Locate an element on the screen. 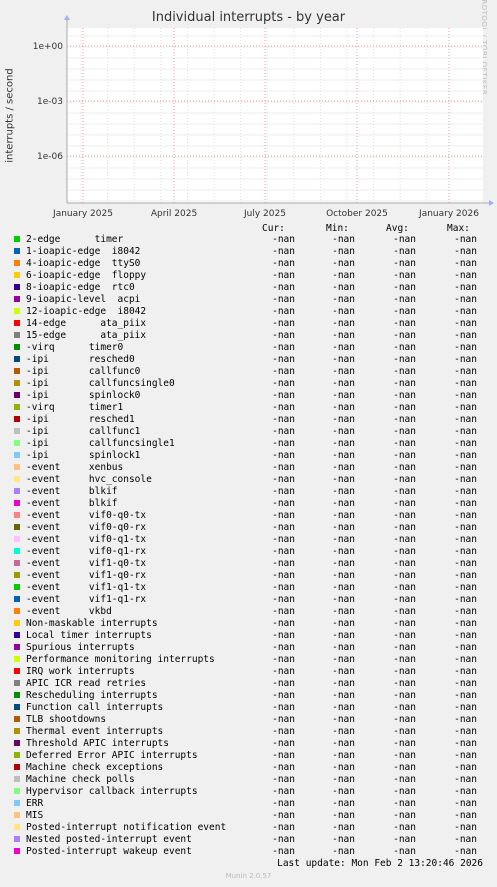  legend-row: 1-ioapic-edge i8042 -nan -nan -nan -nan is located at coordinates (248, 252).